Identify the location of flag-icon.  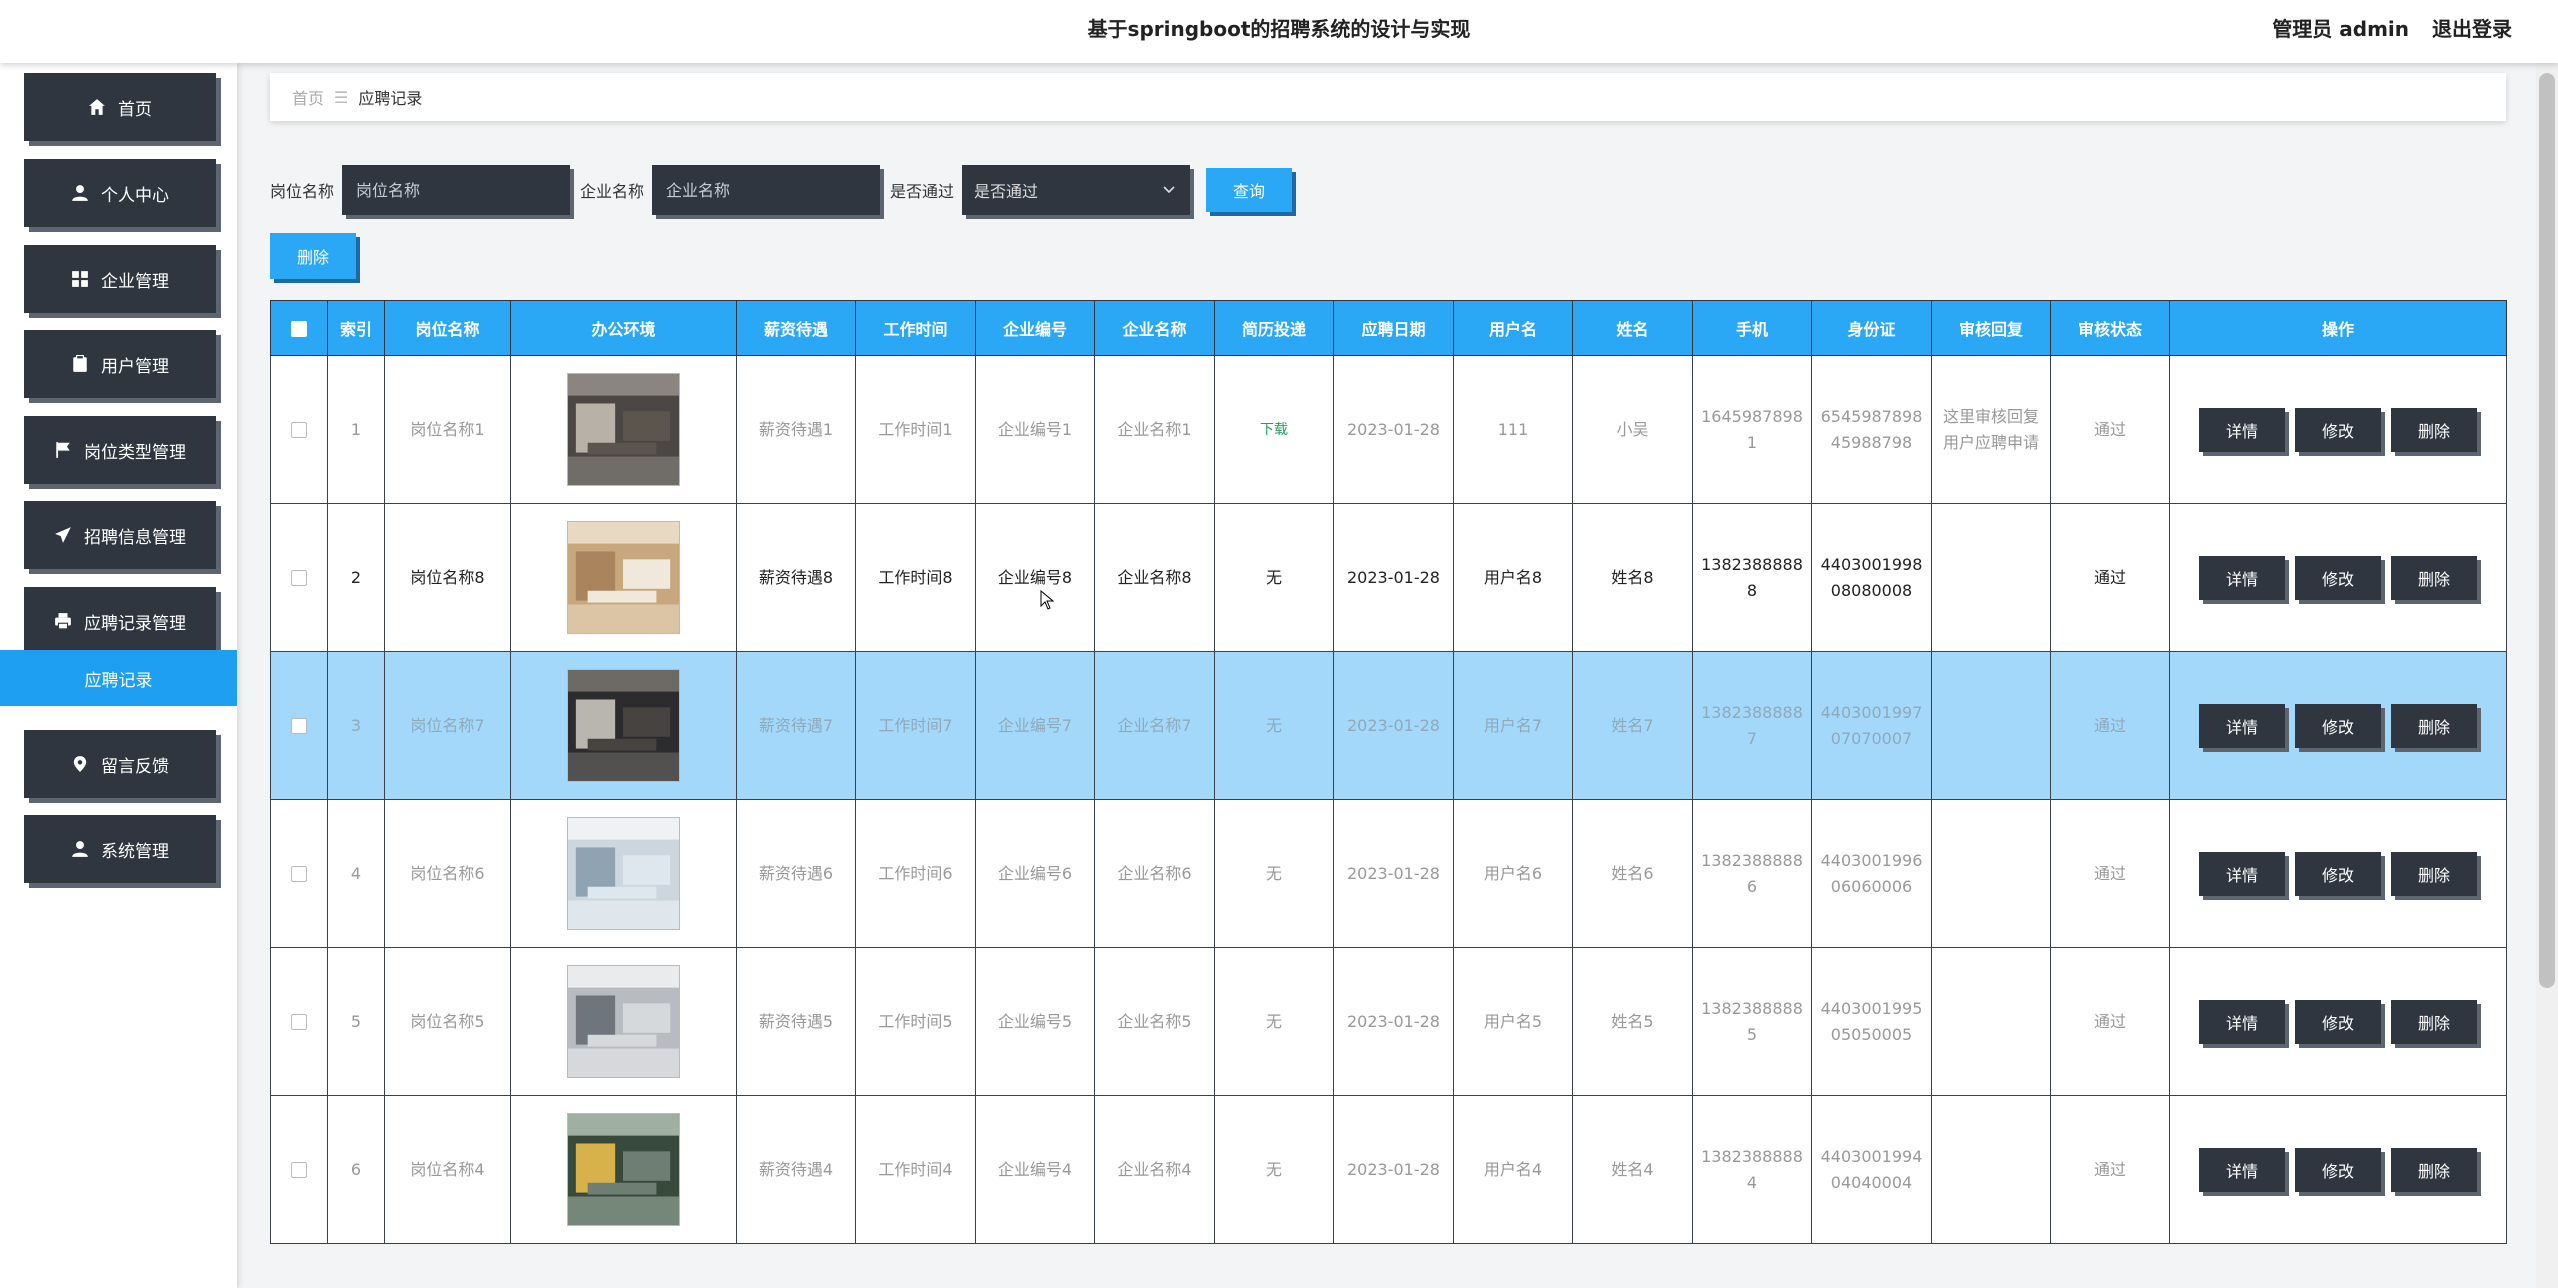
(63, 450).